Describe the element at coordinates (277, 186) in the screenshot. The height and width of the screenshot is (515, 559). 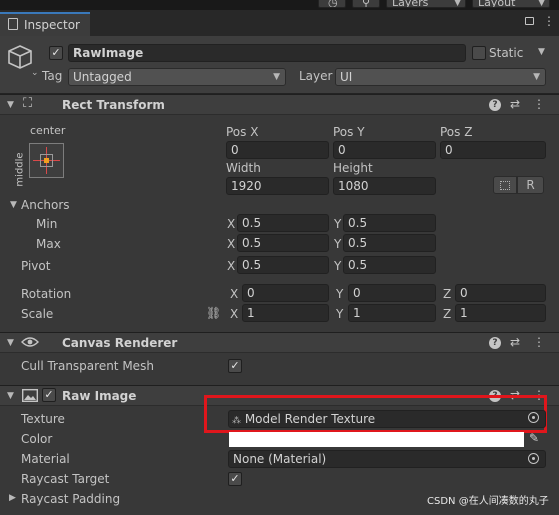
I see `width-field: 1920` at that location.